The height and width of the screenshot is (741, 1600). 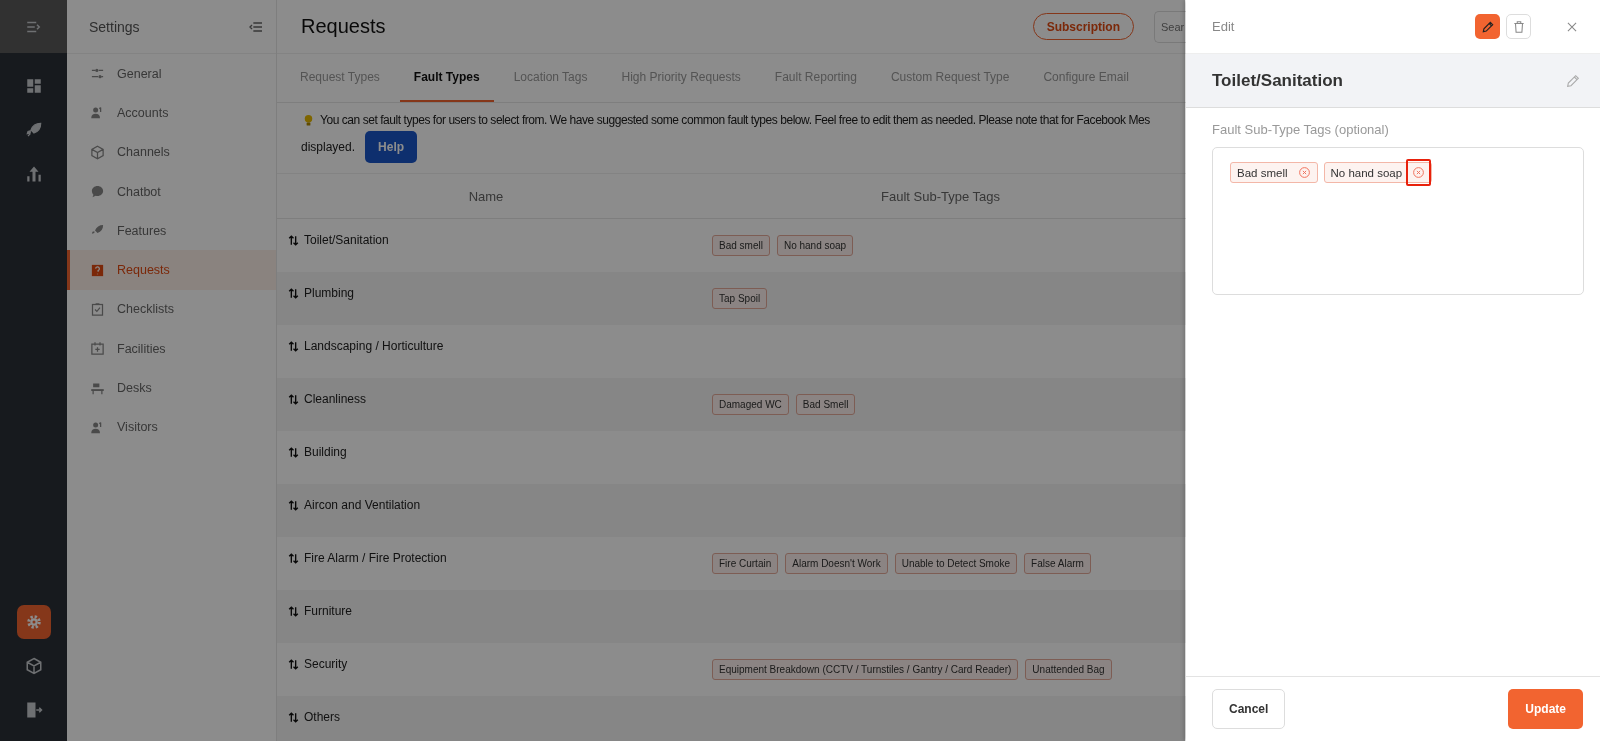 What do you see at coordinates (391, 147) in the screenshot?
I see `help-button: Help` at bounding box center [391, 147].